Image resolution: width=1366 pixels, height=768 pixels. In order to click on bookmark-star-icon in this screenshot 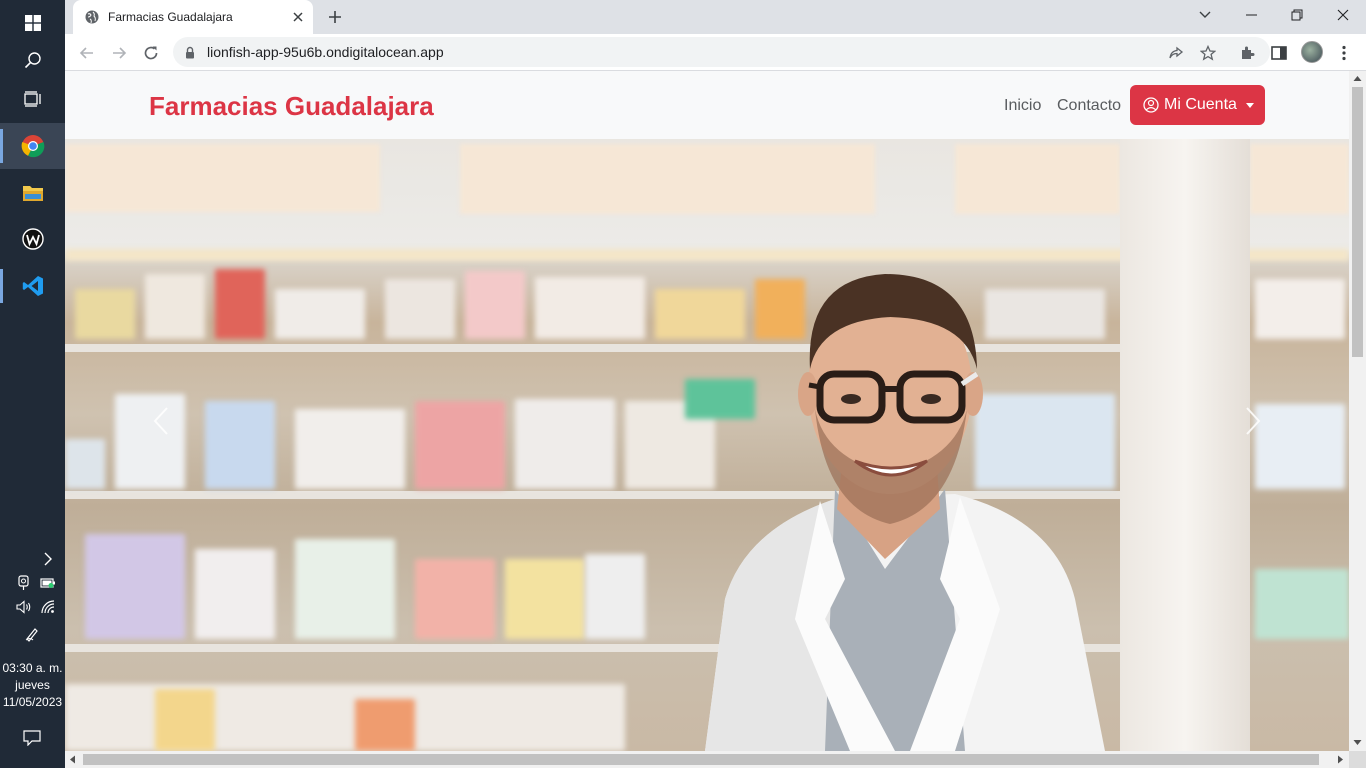, I will do `click(1208, 53)`.